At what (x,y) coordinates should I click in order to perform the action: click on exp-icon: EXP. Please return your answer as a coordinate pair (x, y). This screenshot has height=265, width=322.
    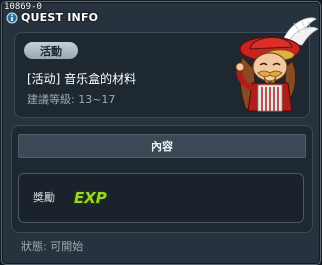
    Looking at the image, I should click on (94, 197).